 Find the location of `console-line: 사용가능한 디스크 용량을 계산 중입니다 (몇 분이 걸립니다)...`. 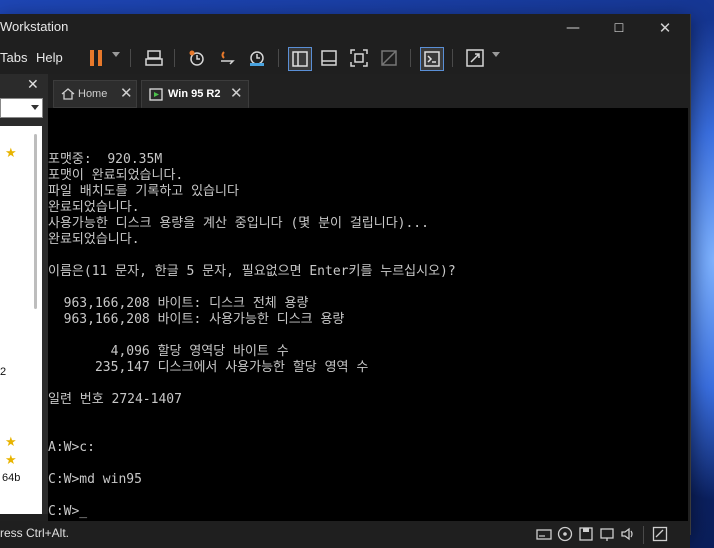

console-line: 사용가능한 디스크 용량을 계산 중입니다 (몇 분이 걸립니다)... is located at coordinates (238, 223).